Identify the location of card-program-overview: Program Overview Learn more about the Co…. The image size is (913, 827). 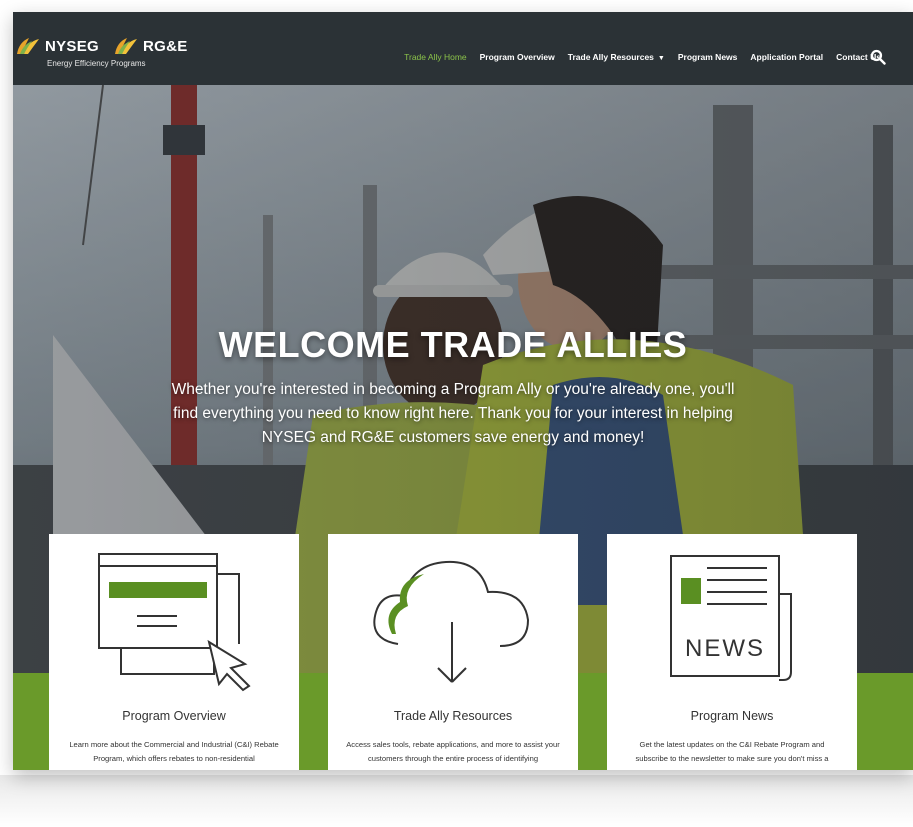
(174, 652).